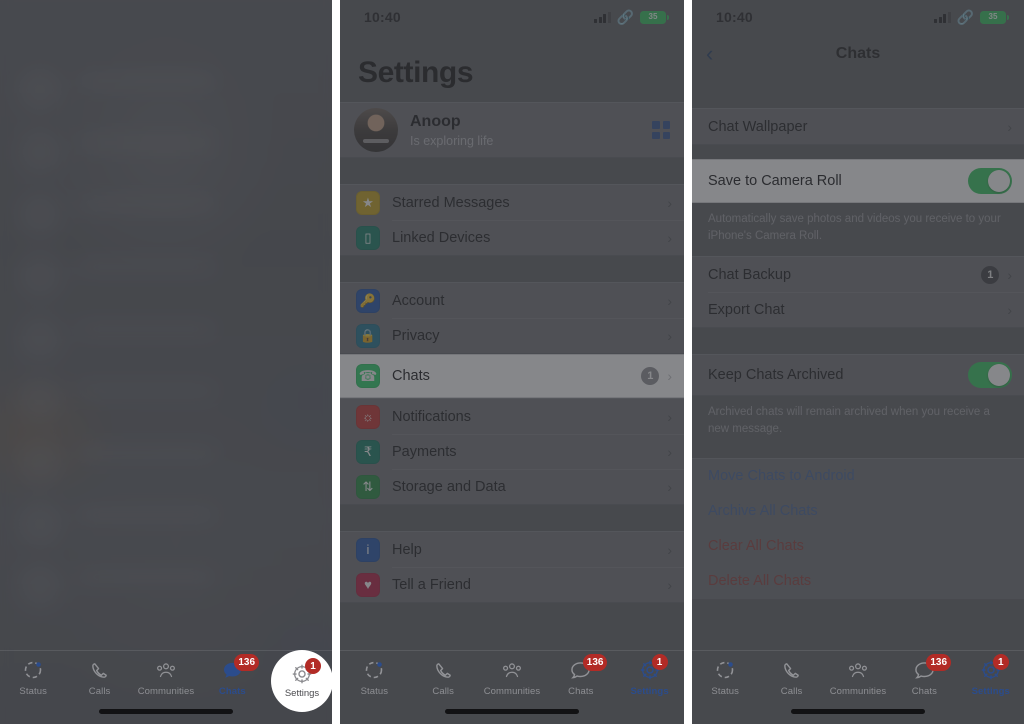 The width and height of the screenshot is (1024, 724). What do you see at coordinates (449, 486) in the screenshot?
I see `row-label: Storage and Data` at bounding box center [449, 486].